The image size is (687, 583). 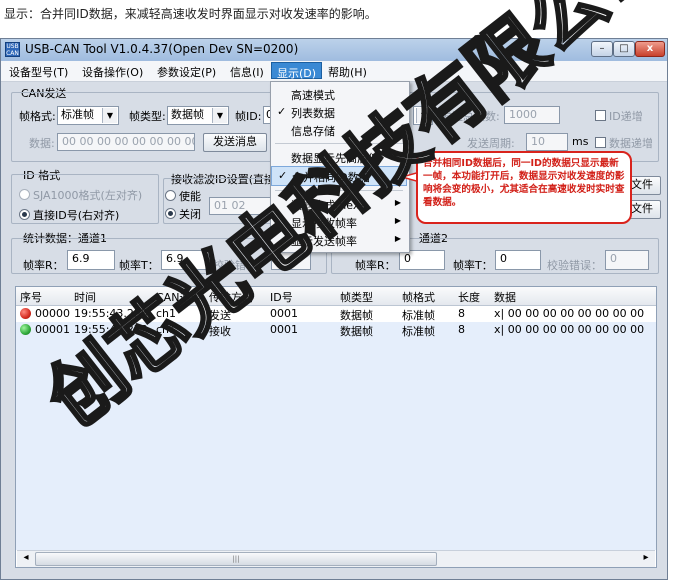 What do you see at coordinates (52, 313) in the screenshot?
I see `cell-seq: 00000` at bounding box center [52, 313].